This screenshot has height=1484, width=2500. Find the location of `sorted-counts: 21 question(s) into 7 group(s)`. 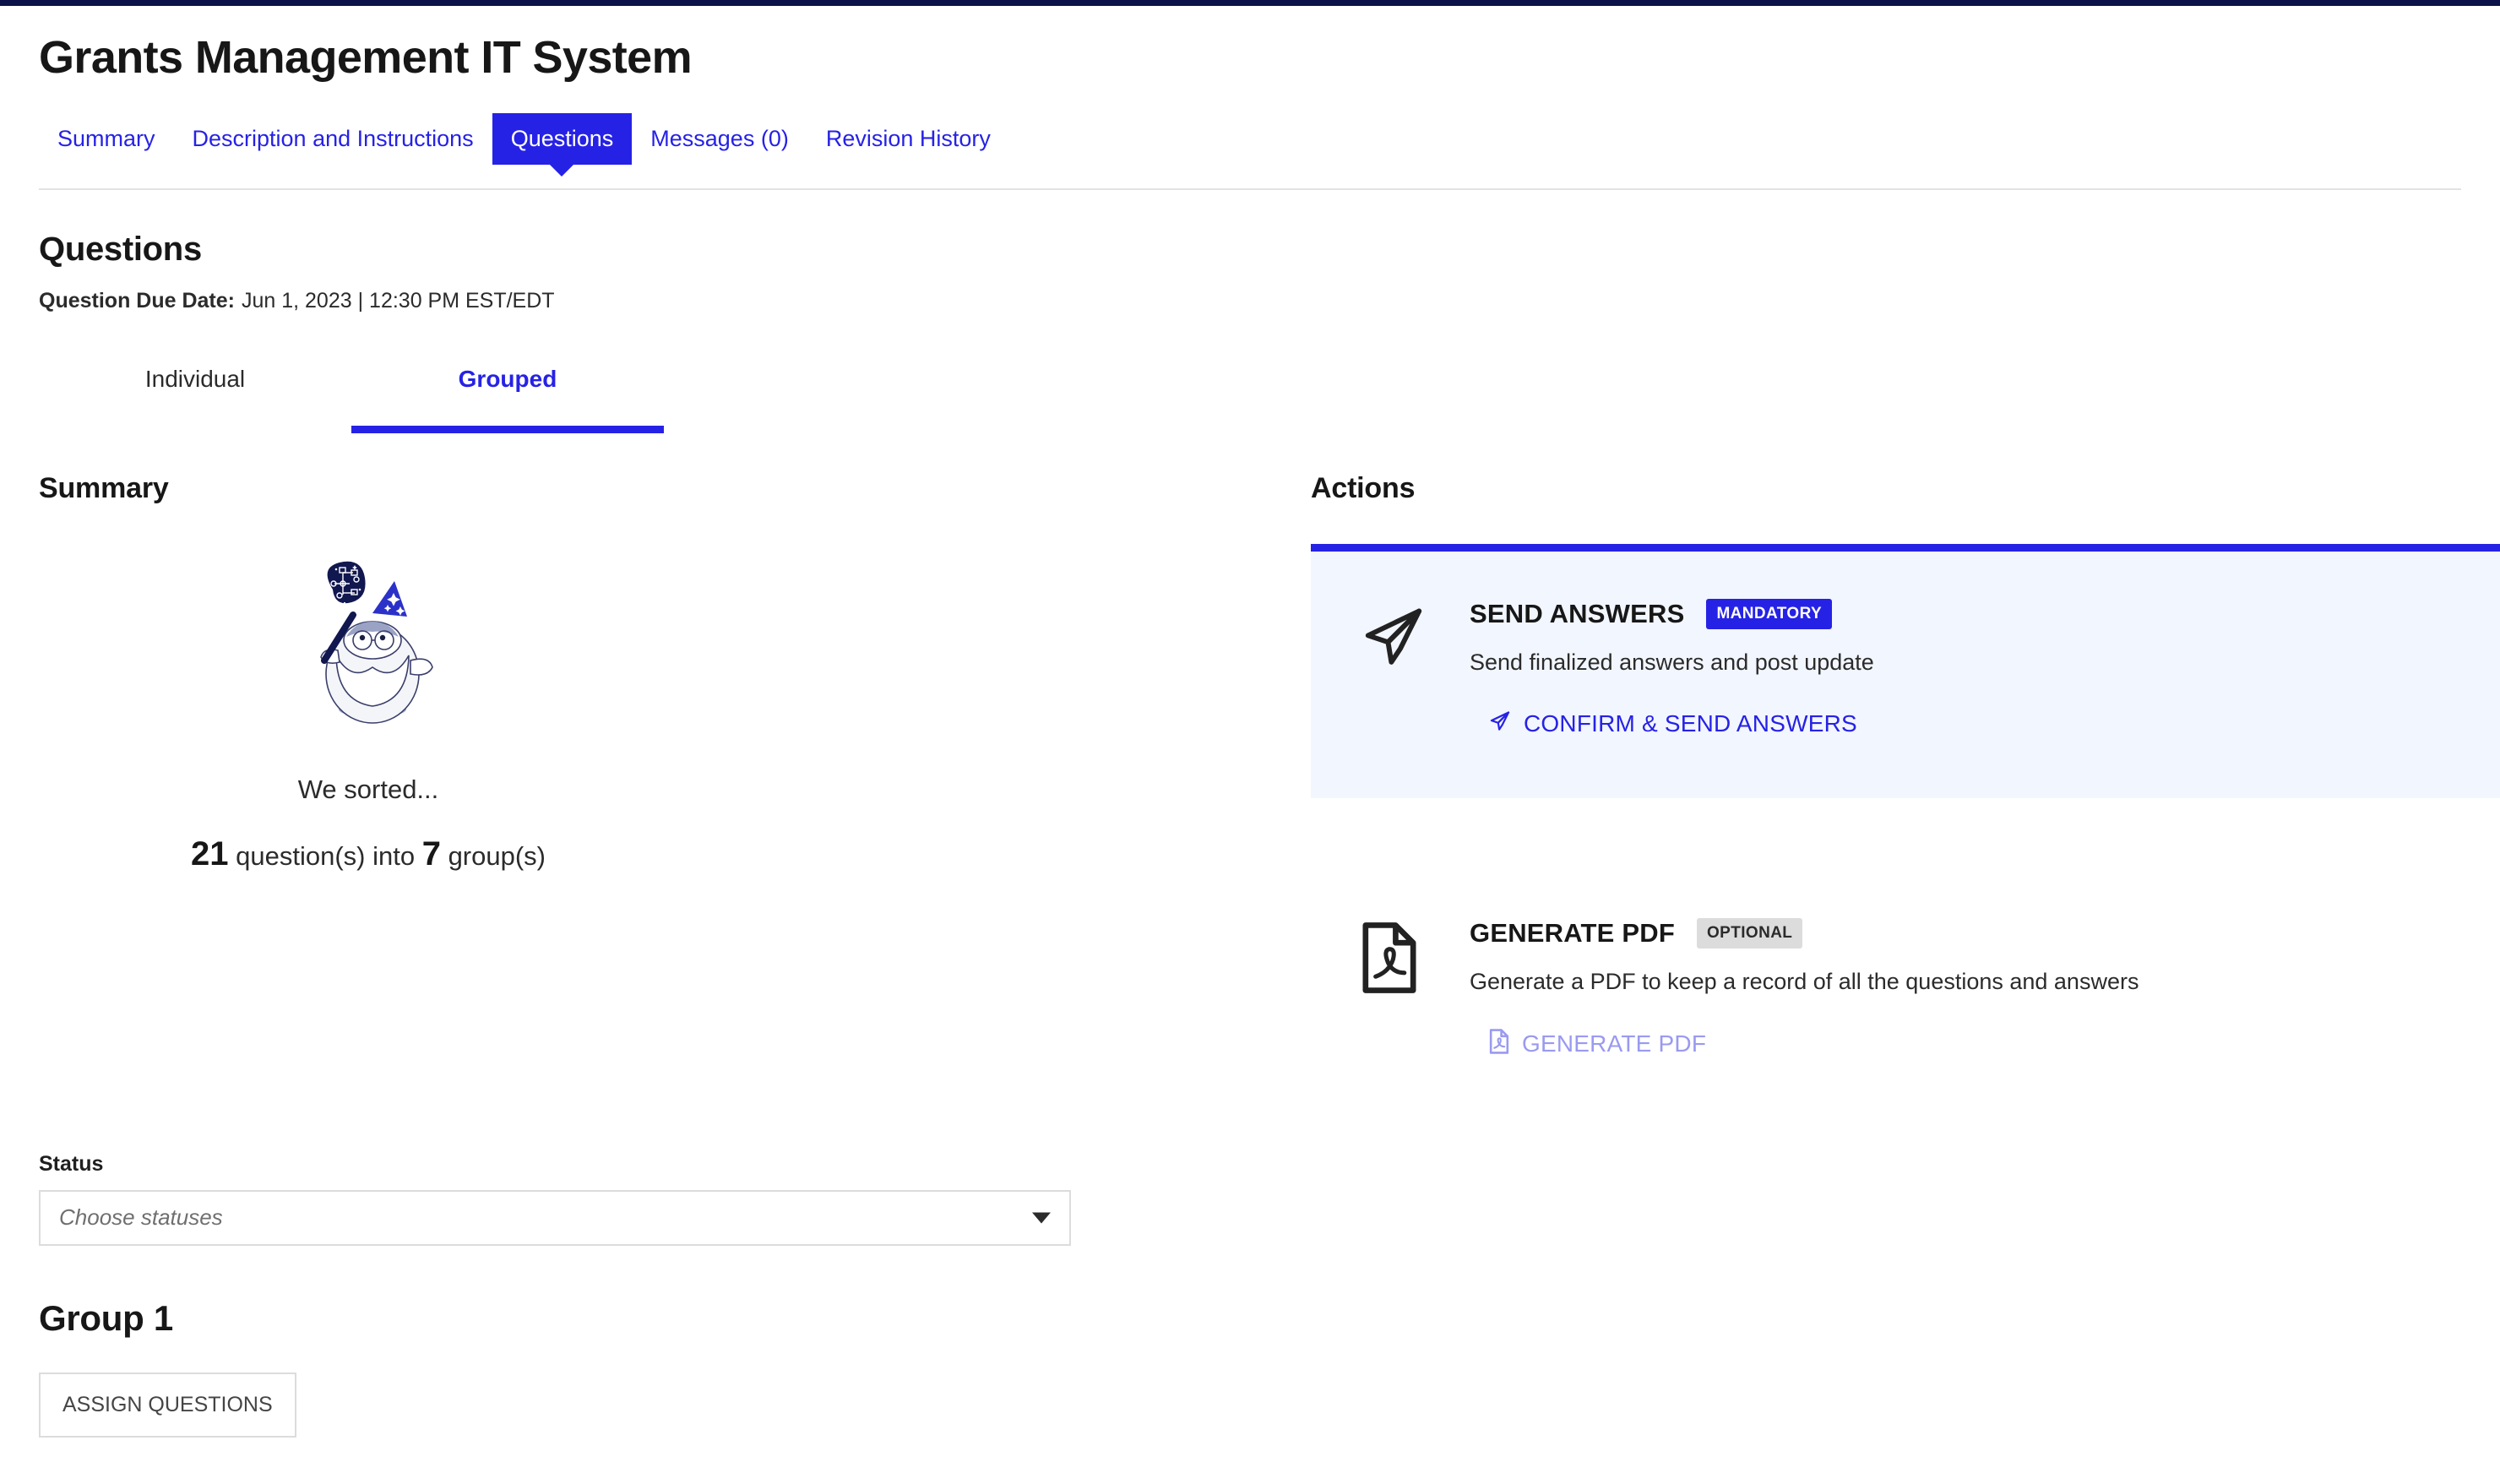

sorted-counts: 21 question(s) into 7 group(s) is located at coordinates (368, 854).